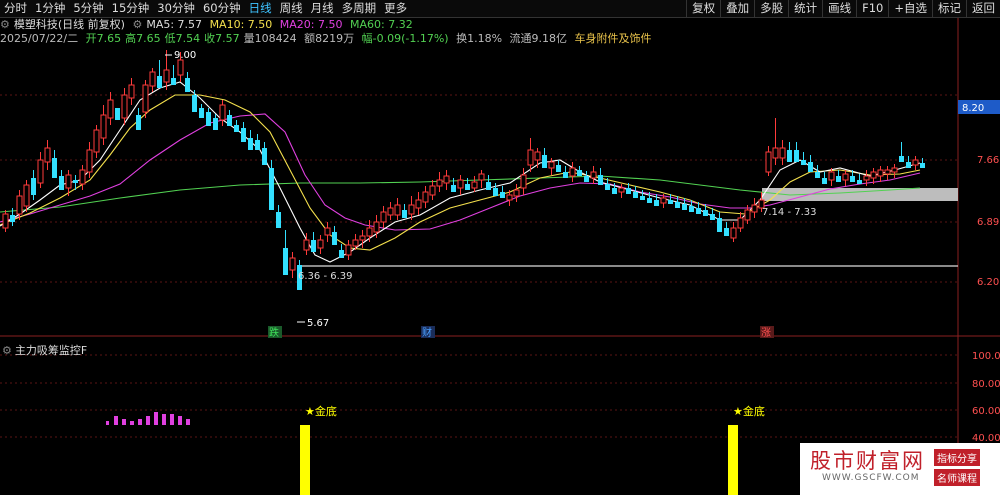 This screenshot has height=495, width=1000. I want to click on indicator-axis: 100.00 80.00 60.00 40.00, so click(986, 397).